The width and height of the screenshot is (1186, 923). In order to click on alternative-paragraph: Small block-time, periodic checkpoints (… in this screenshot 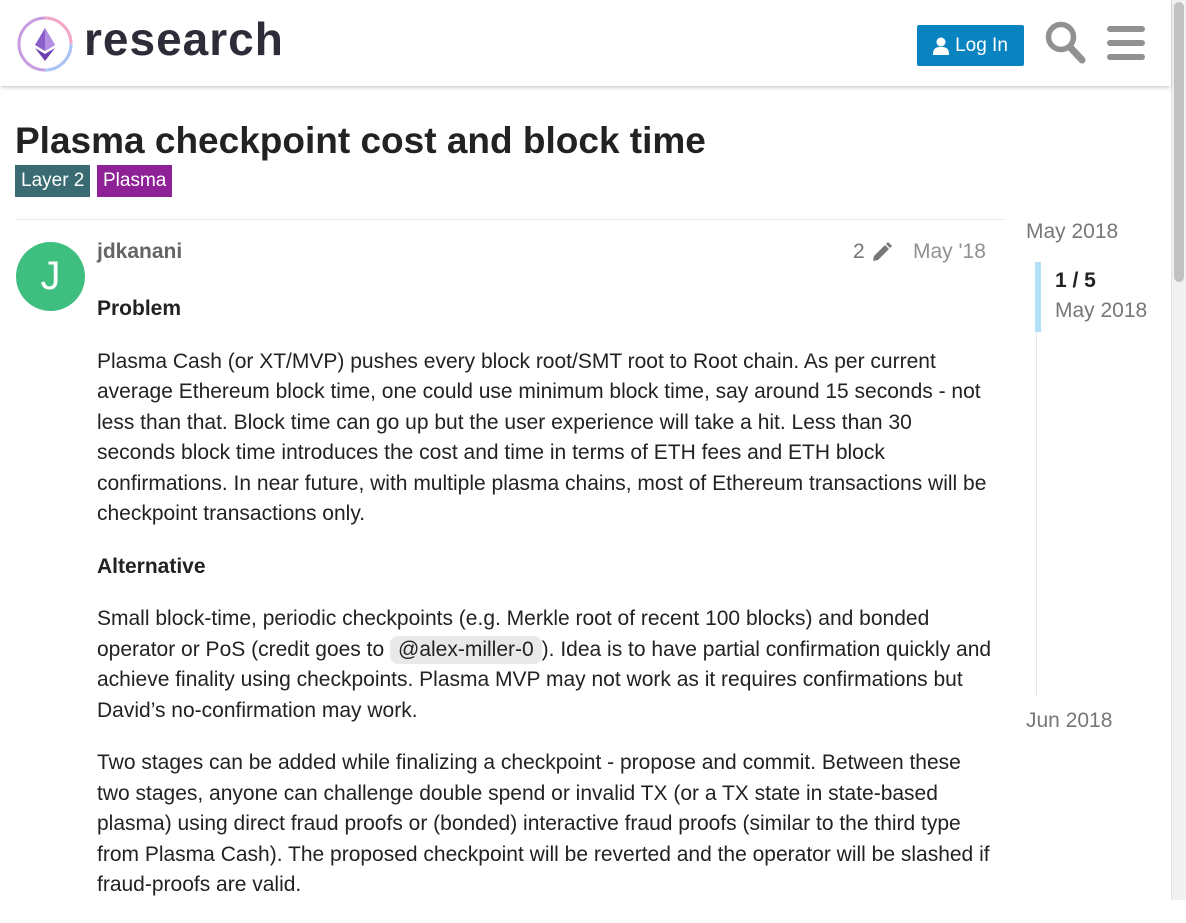, I will do `click(544, 665)`.